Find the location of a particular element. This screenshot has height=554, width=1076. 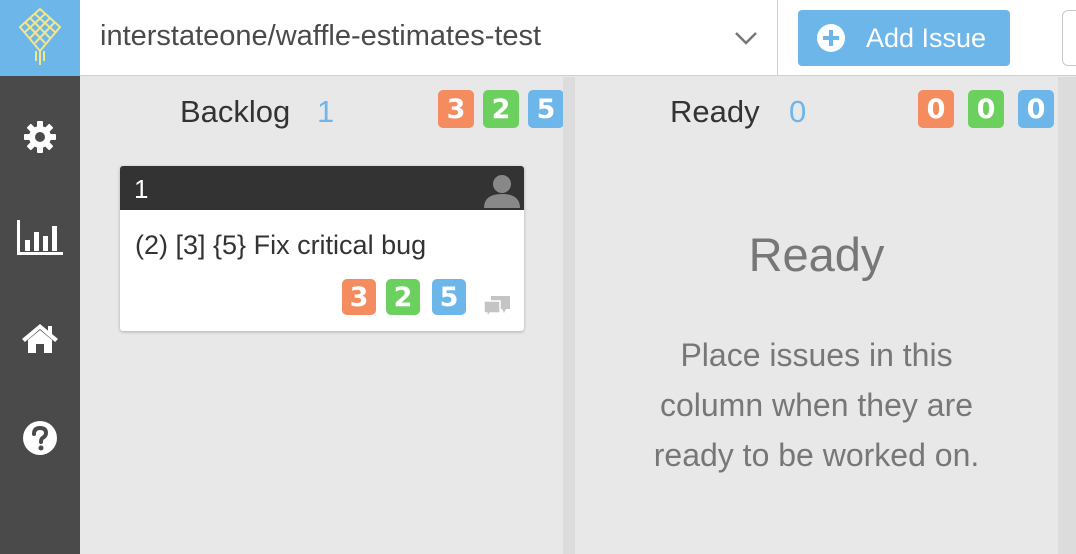

home-icon is located at coordinates (40, 338).